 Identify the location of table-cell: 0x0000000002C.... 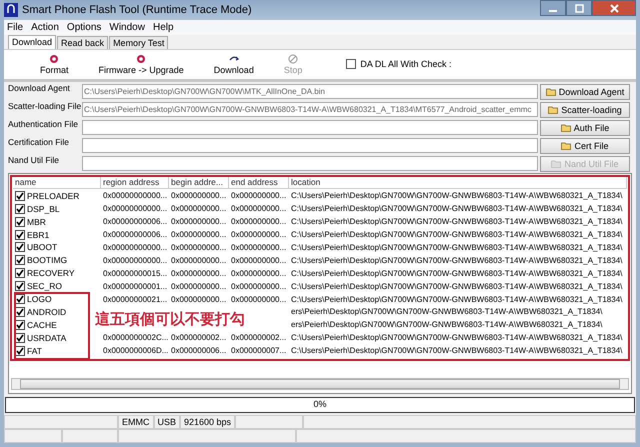
(135, 337).